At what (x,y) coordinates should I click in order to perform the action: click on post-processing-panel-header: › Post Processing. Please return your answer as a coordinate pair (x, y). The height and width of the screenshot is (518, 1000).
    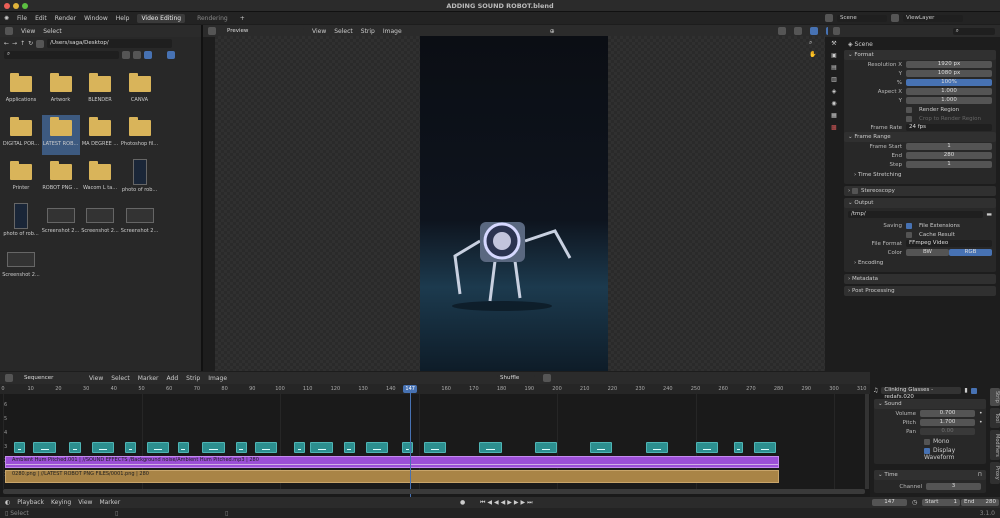
    Looking at the image, I should click on (920, 291).